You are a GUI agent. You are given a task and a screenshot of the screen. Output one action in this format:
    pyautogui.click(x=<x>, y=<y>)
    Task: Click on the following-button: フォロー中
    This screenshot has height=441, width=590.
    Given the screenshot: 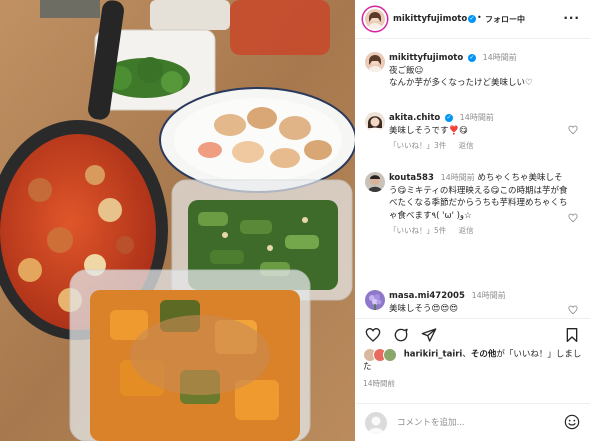 What is the action you would take?
    pyautogui.click(x=505, y=19)
    